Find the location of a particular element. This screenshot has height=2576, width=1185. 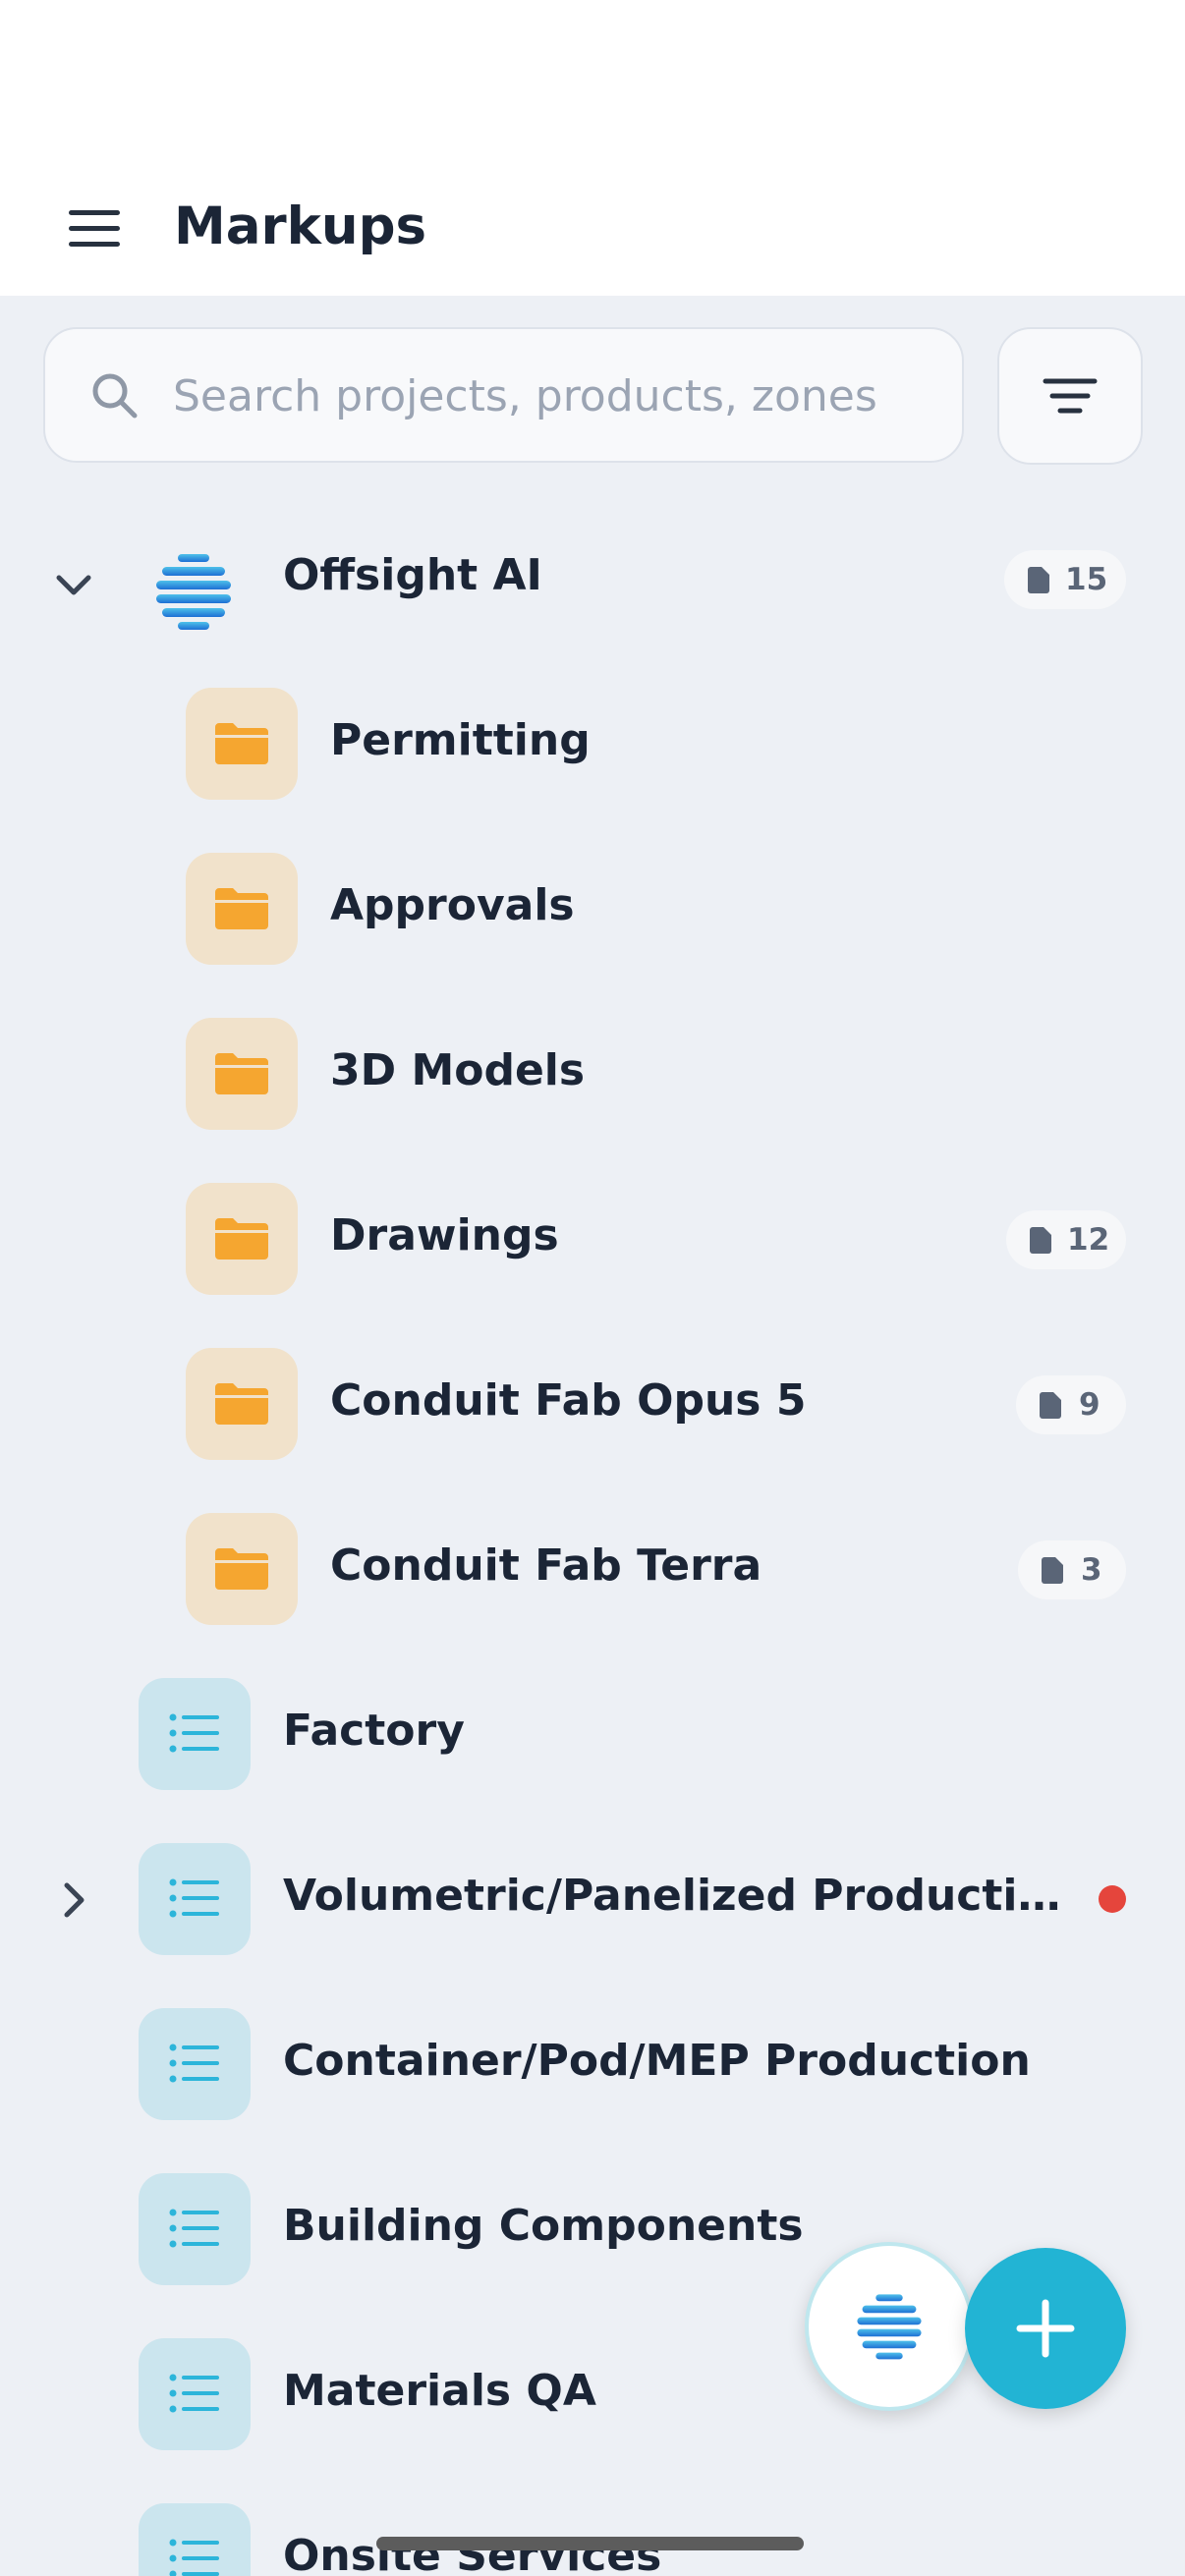

list-row: Factory is located at coordinates (592, 1735).